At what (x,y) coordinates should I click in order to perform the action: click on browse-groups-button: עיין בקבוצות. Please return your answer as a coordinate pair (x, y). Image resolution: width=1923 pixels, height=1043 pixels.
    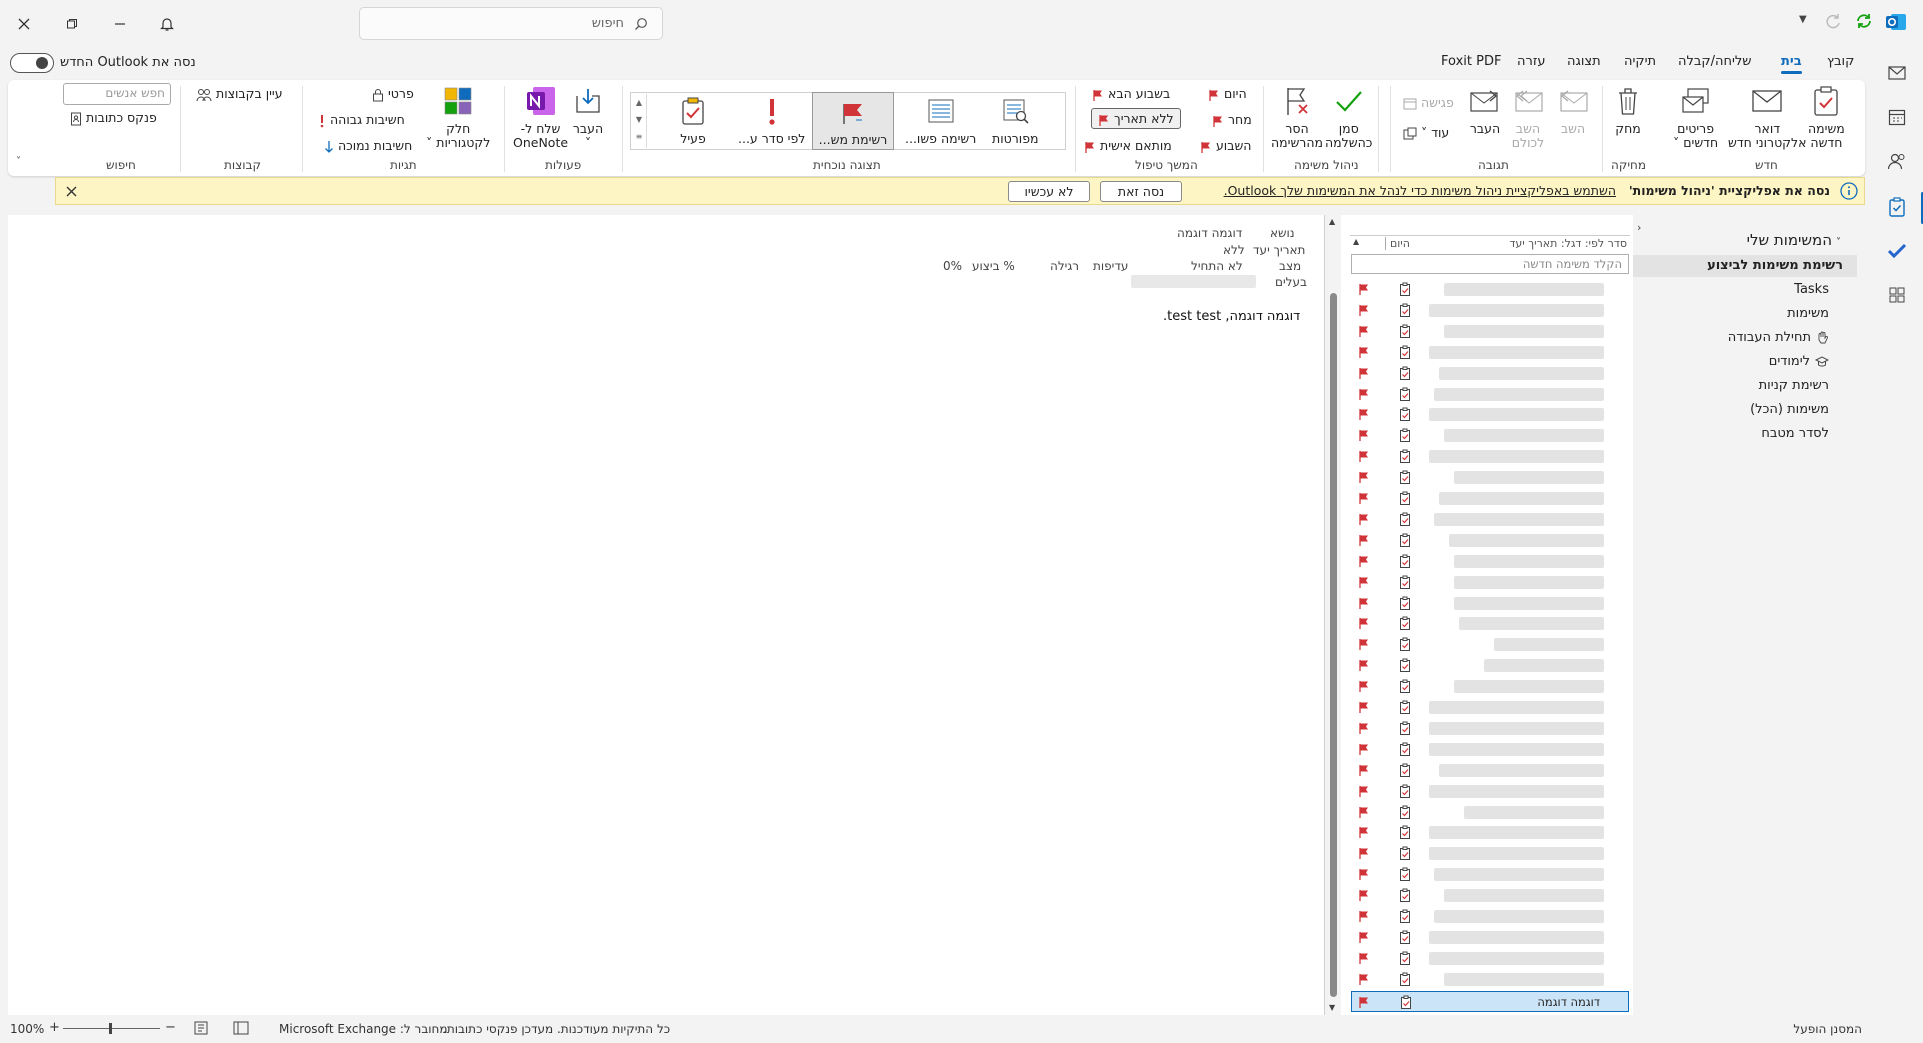
    Looking at the image, I should click on (239, 94).